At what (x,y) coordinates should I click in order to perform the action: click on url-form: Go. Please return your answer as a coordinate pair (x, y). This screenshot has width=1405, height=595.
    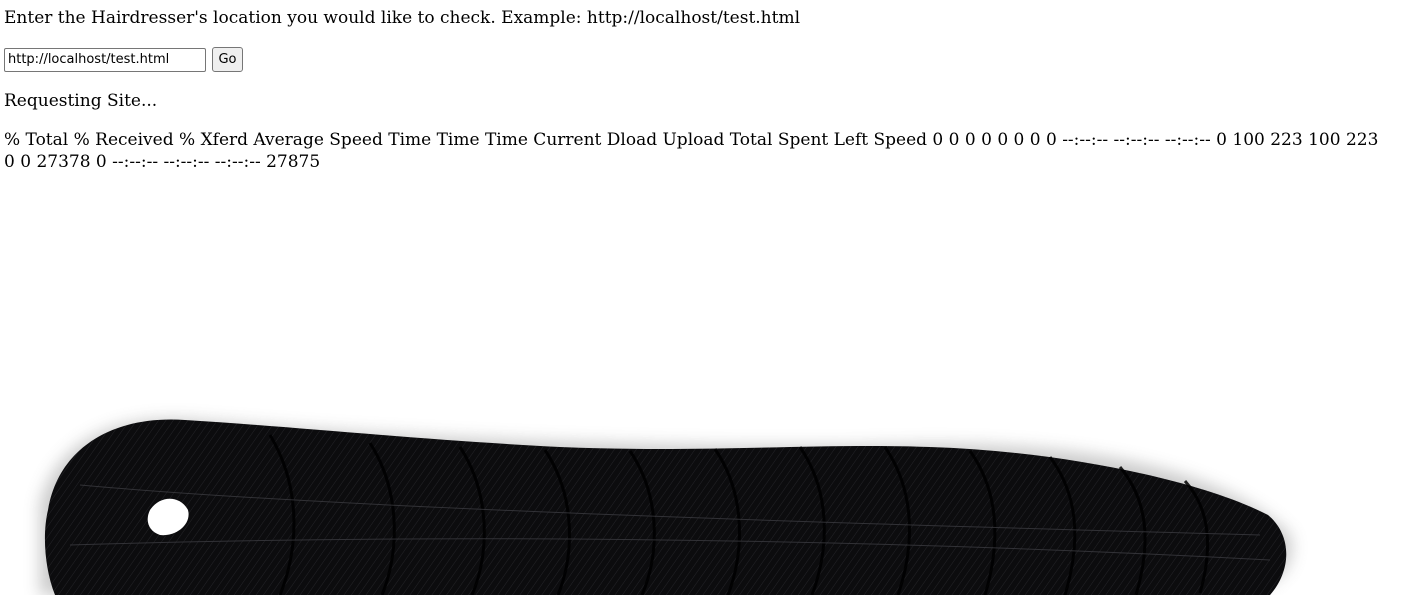
    Looking at the image, I should click on (123, 59).